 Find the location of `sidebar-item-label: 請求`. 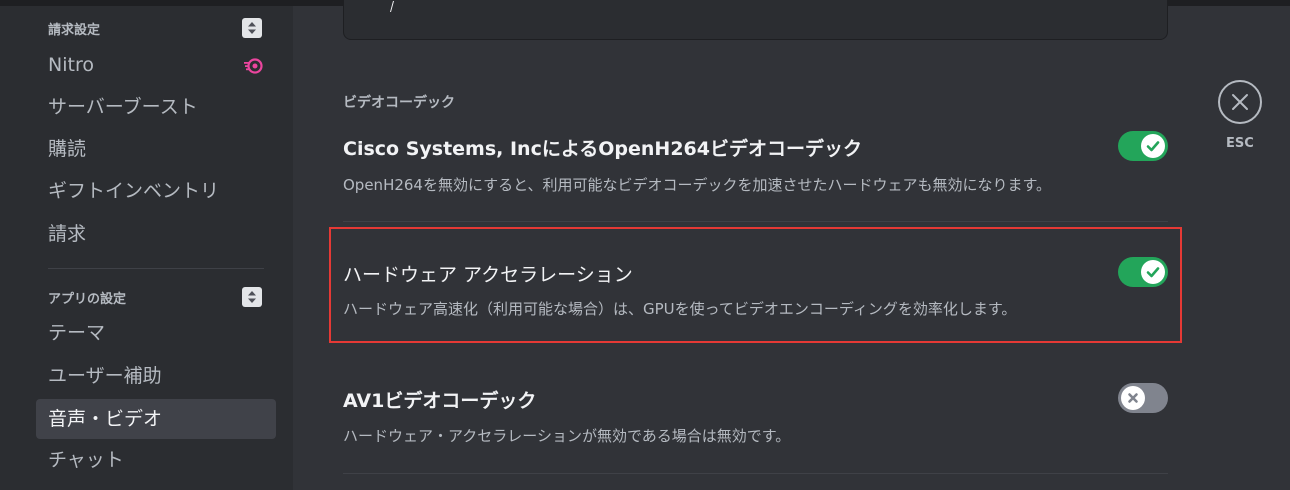

sidebar-item-label: 請求 is located at coordinates (67, 234).